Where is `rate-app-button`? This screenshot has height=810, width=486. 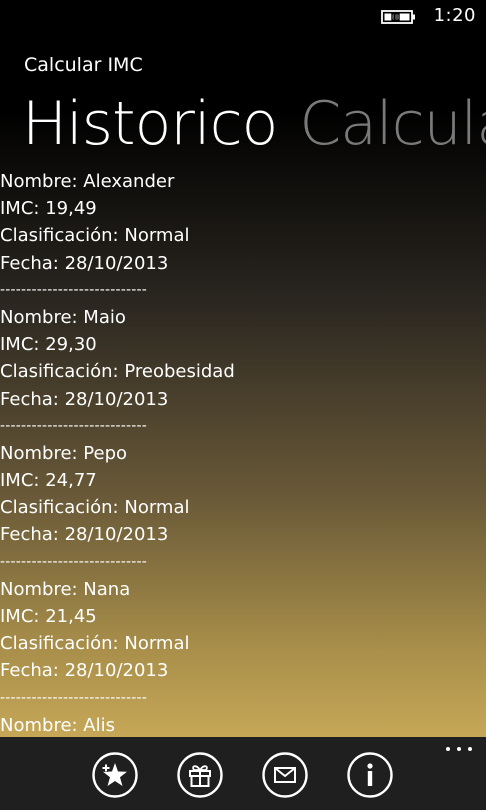
rate-app-button is located at coordinates (115, 775).